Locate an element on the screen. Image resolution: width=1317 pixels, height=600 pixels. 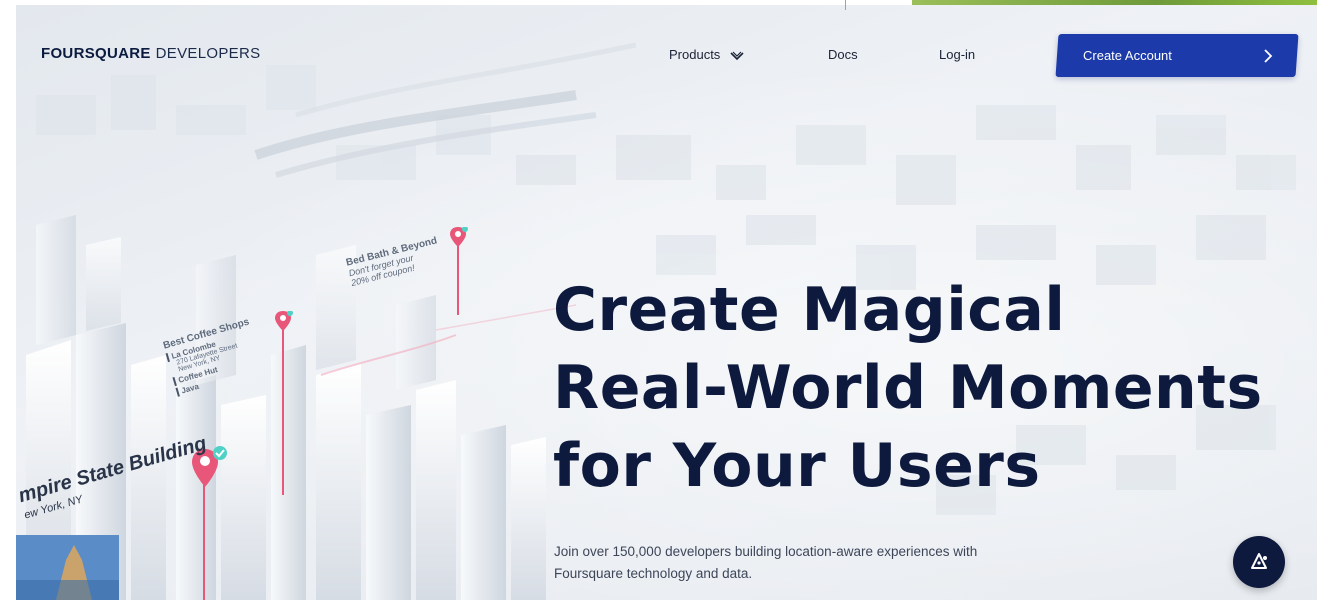
left-edge is located at coordinates (8, 300).